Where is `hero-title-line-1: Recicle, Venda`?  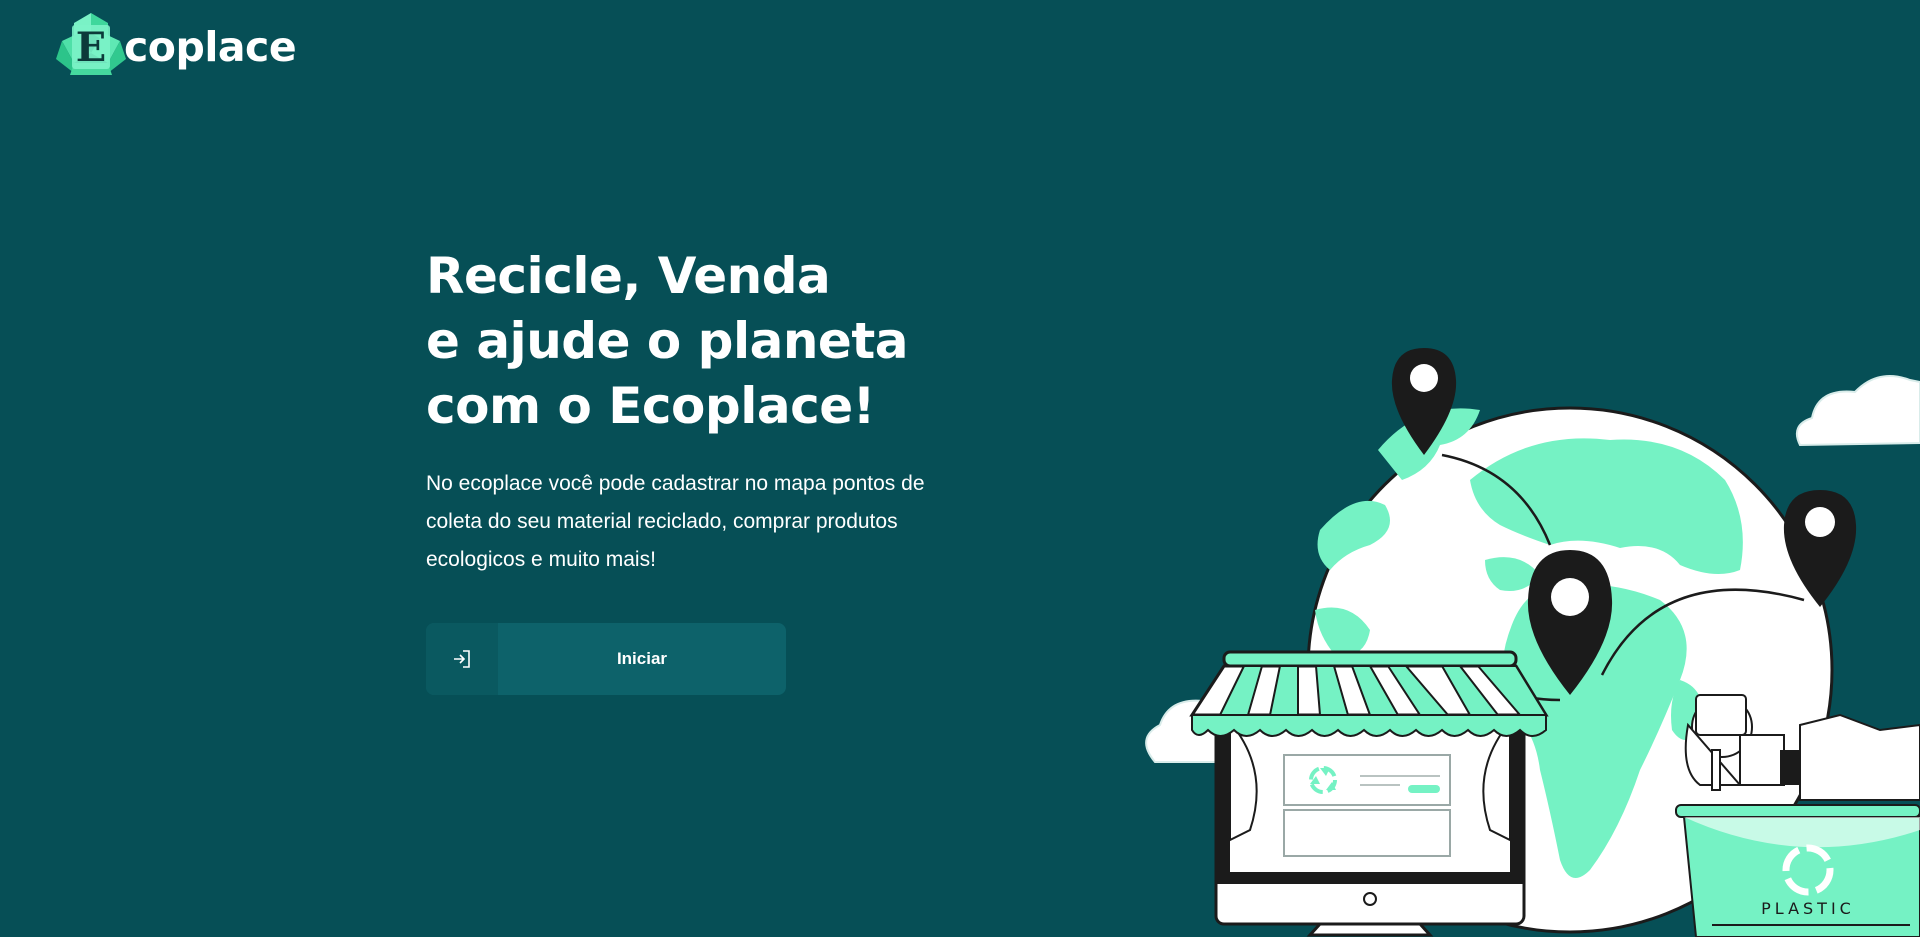 hero-title-line-1: Recicle, Venda is located at coordinates (628, 276).